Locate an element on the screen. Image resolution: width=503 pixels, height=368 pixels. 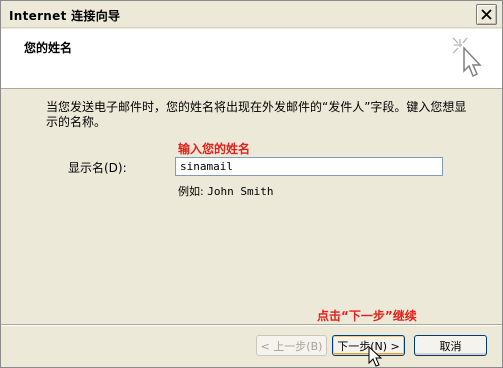
input-hint-annotation: 输入您的姓名 is located at coordinates (214, 149).